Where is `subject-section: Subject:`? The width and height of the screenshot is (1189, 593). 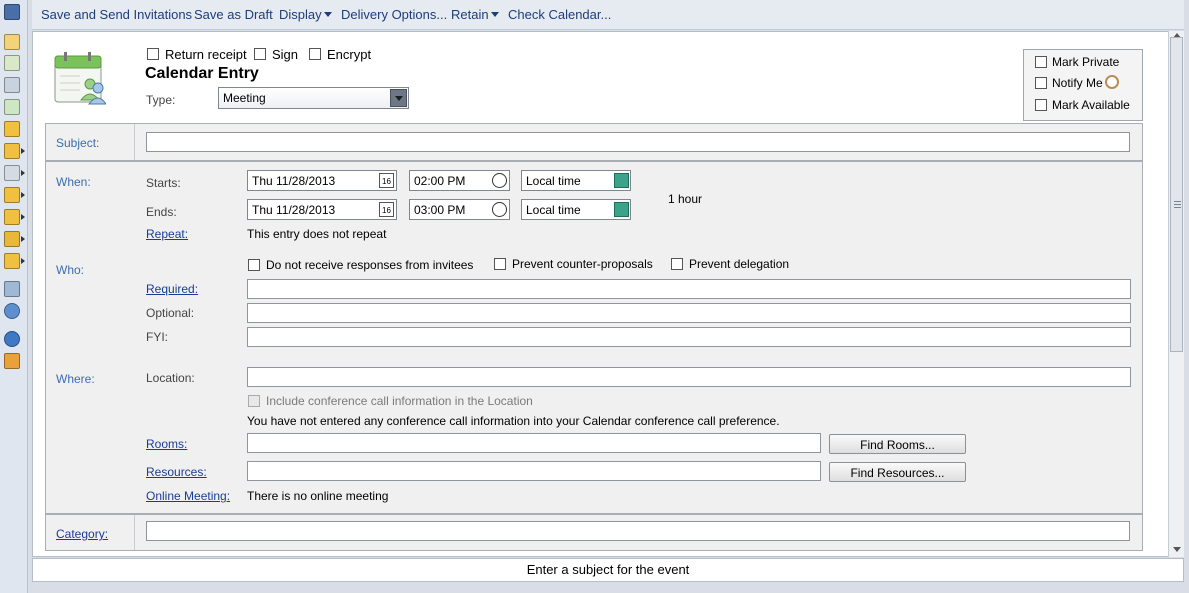 subject-section: Subject: is located at coordinates (594, 142).